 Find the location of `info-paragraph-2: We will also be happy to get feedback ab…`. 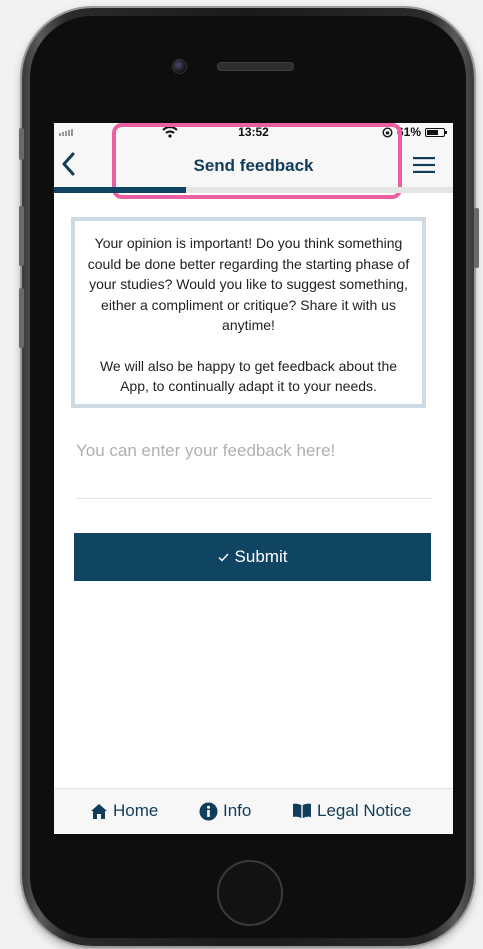

info-paragraph-2: We will also be happy to get feedback ab… is located at coordinates (248, 376).